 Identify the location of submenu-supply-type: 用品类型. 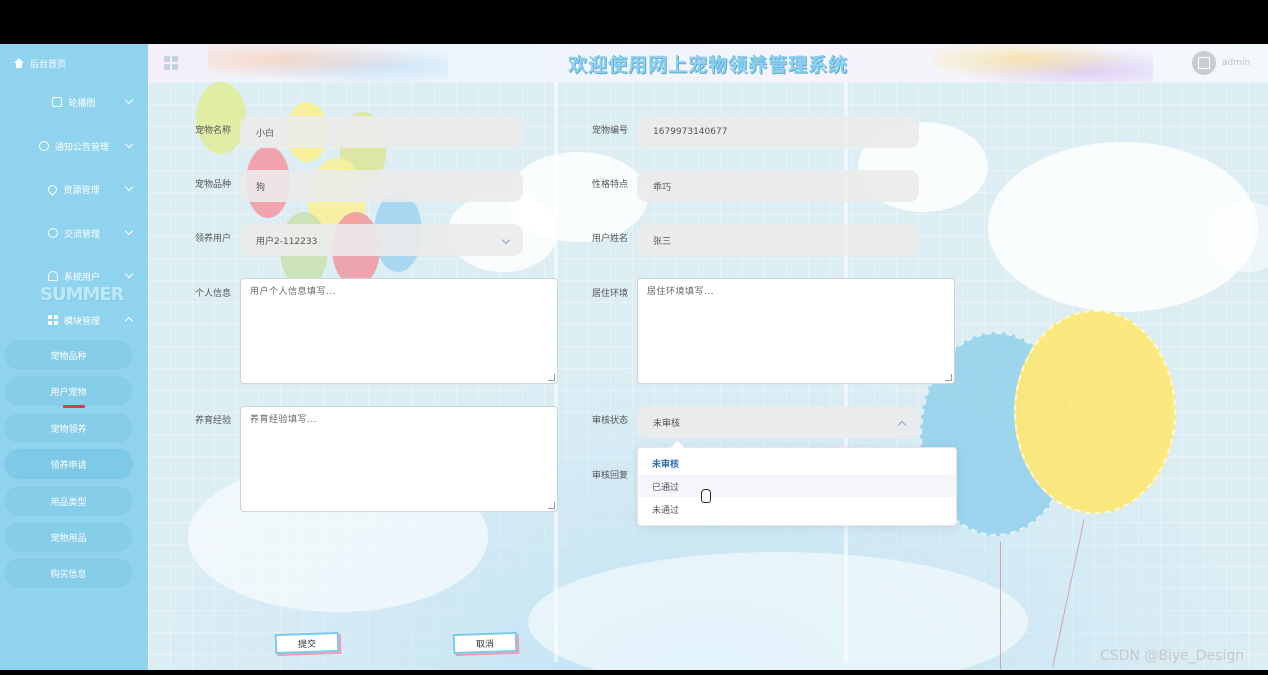
(68, 501).